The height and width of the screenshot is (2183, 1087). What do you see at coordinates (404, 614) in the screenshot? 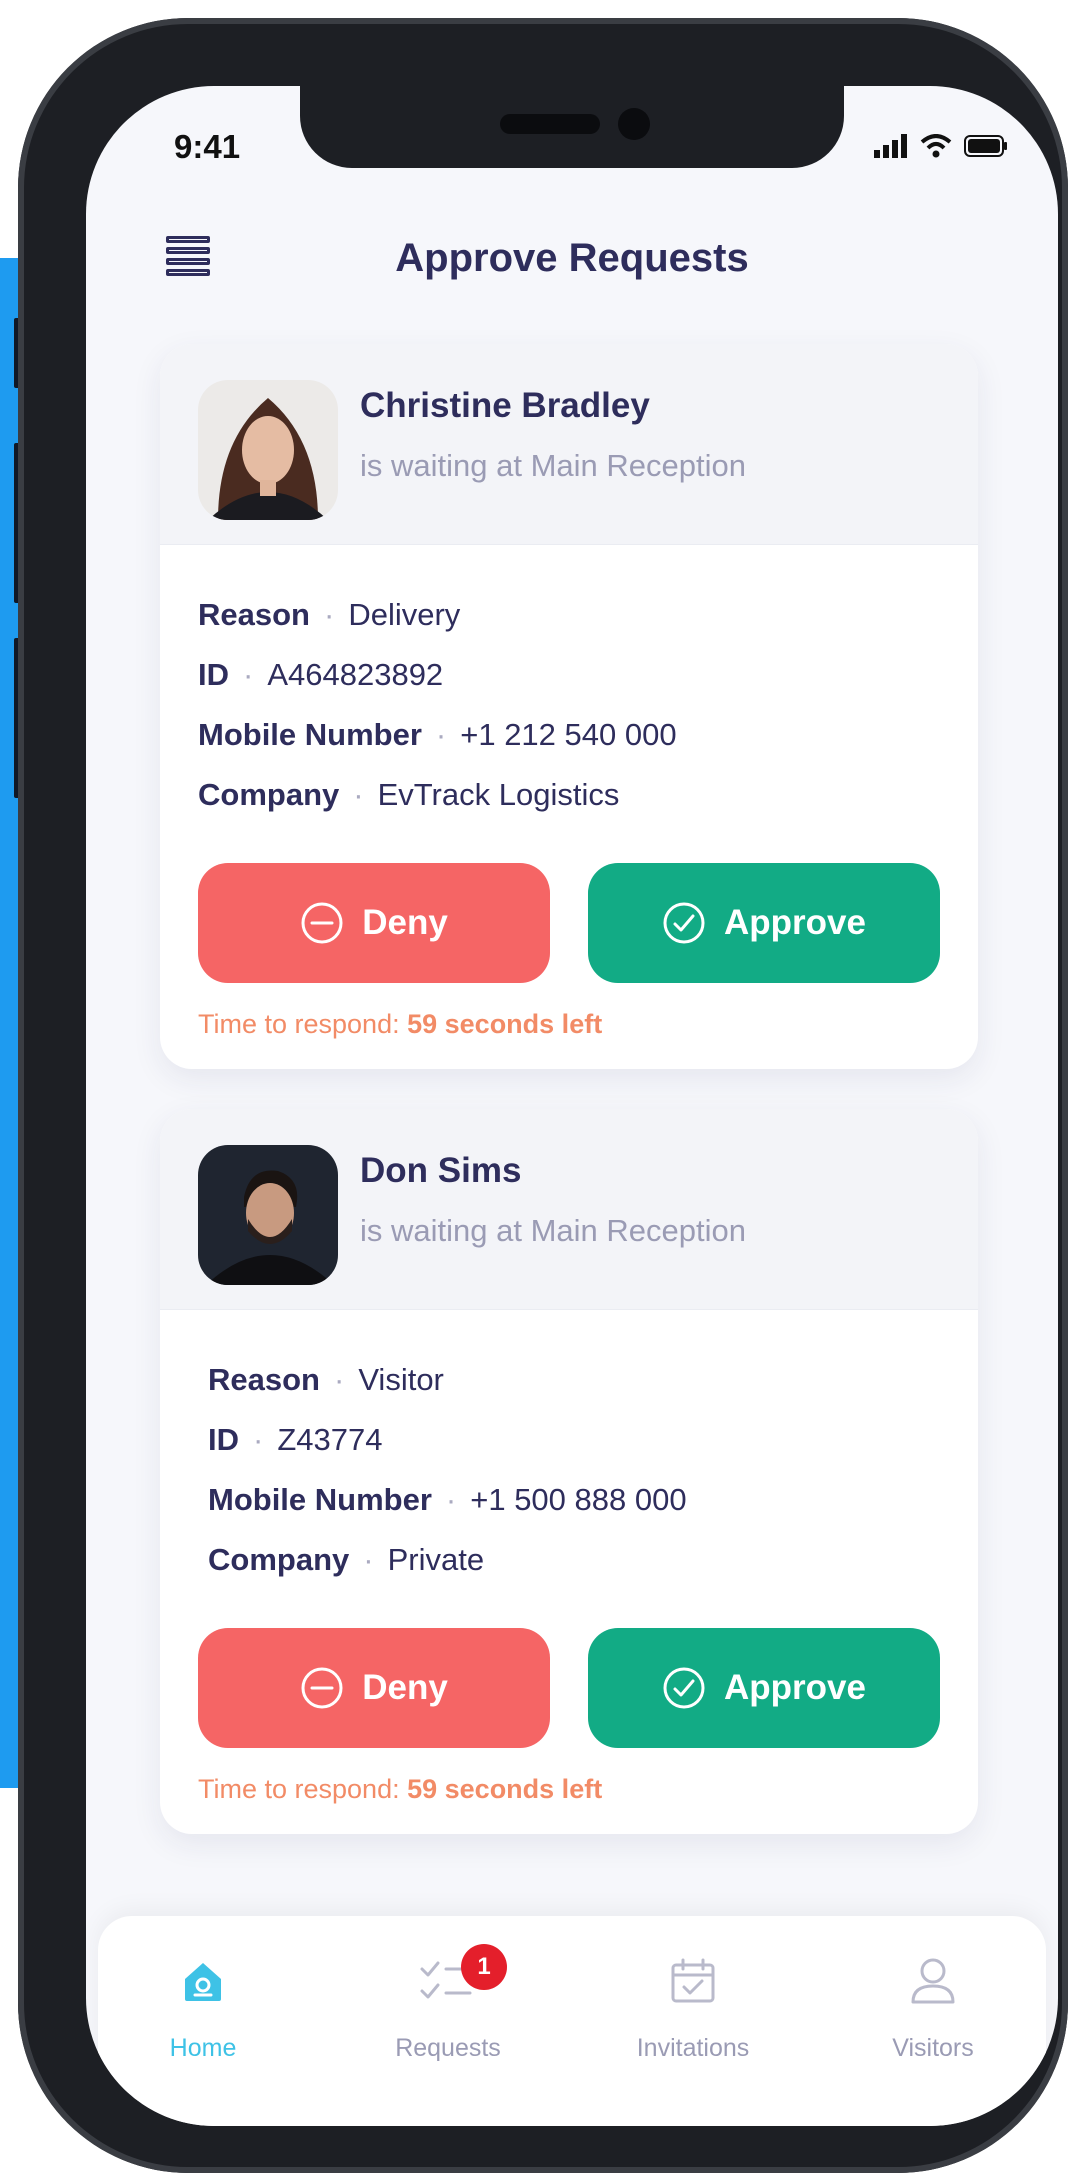
I see `detail-value: Delivery` at bounding box center [404, 614].